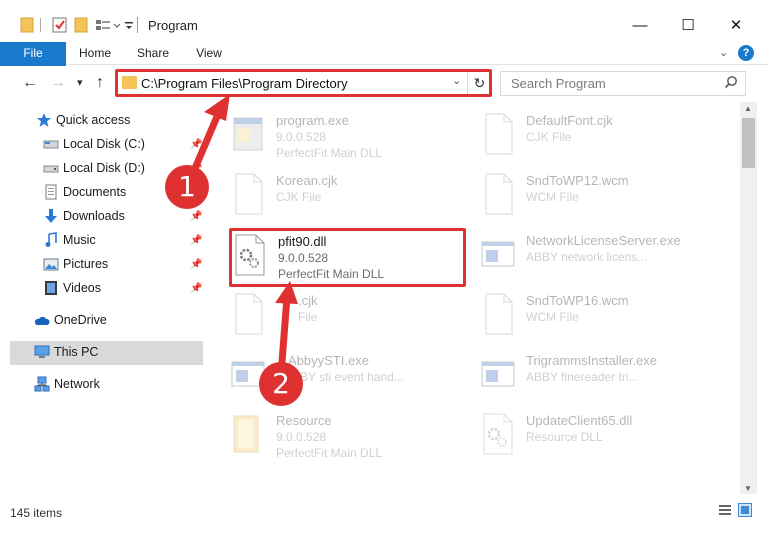  Describe the element at coordinates (725, 510) in the screenshot. I see `details-view-icon` at that location.